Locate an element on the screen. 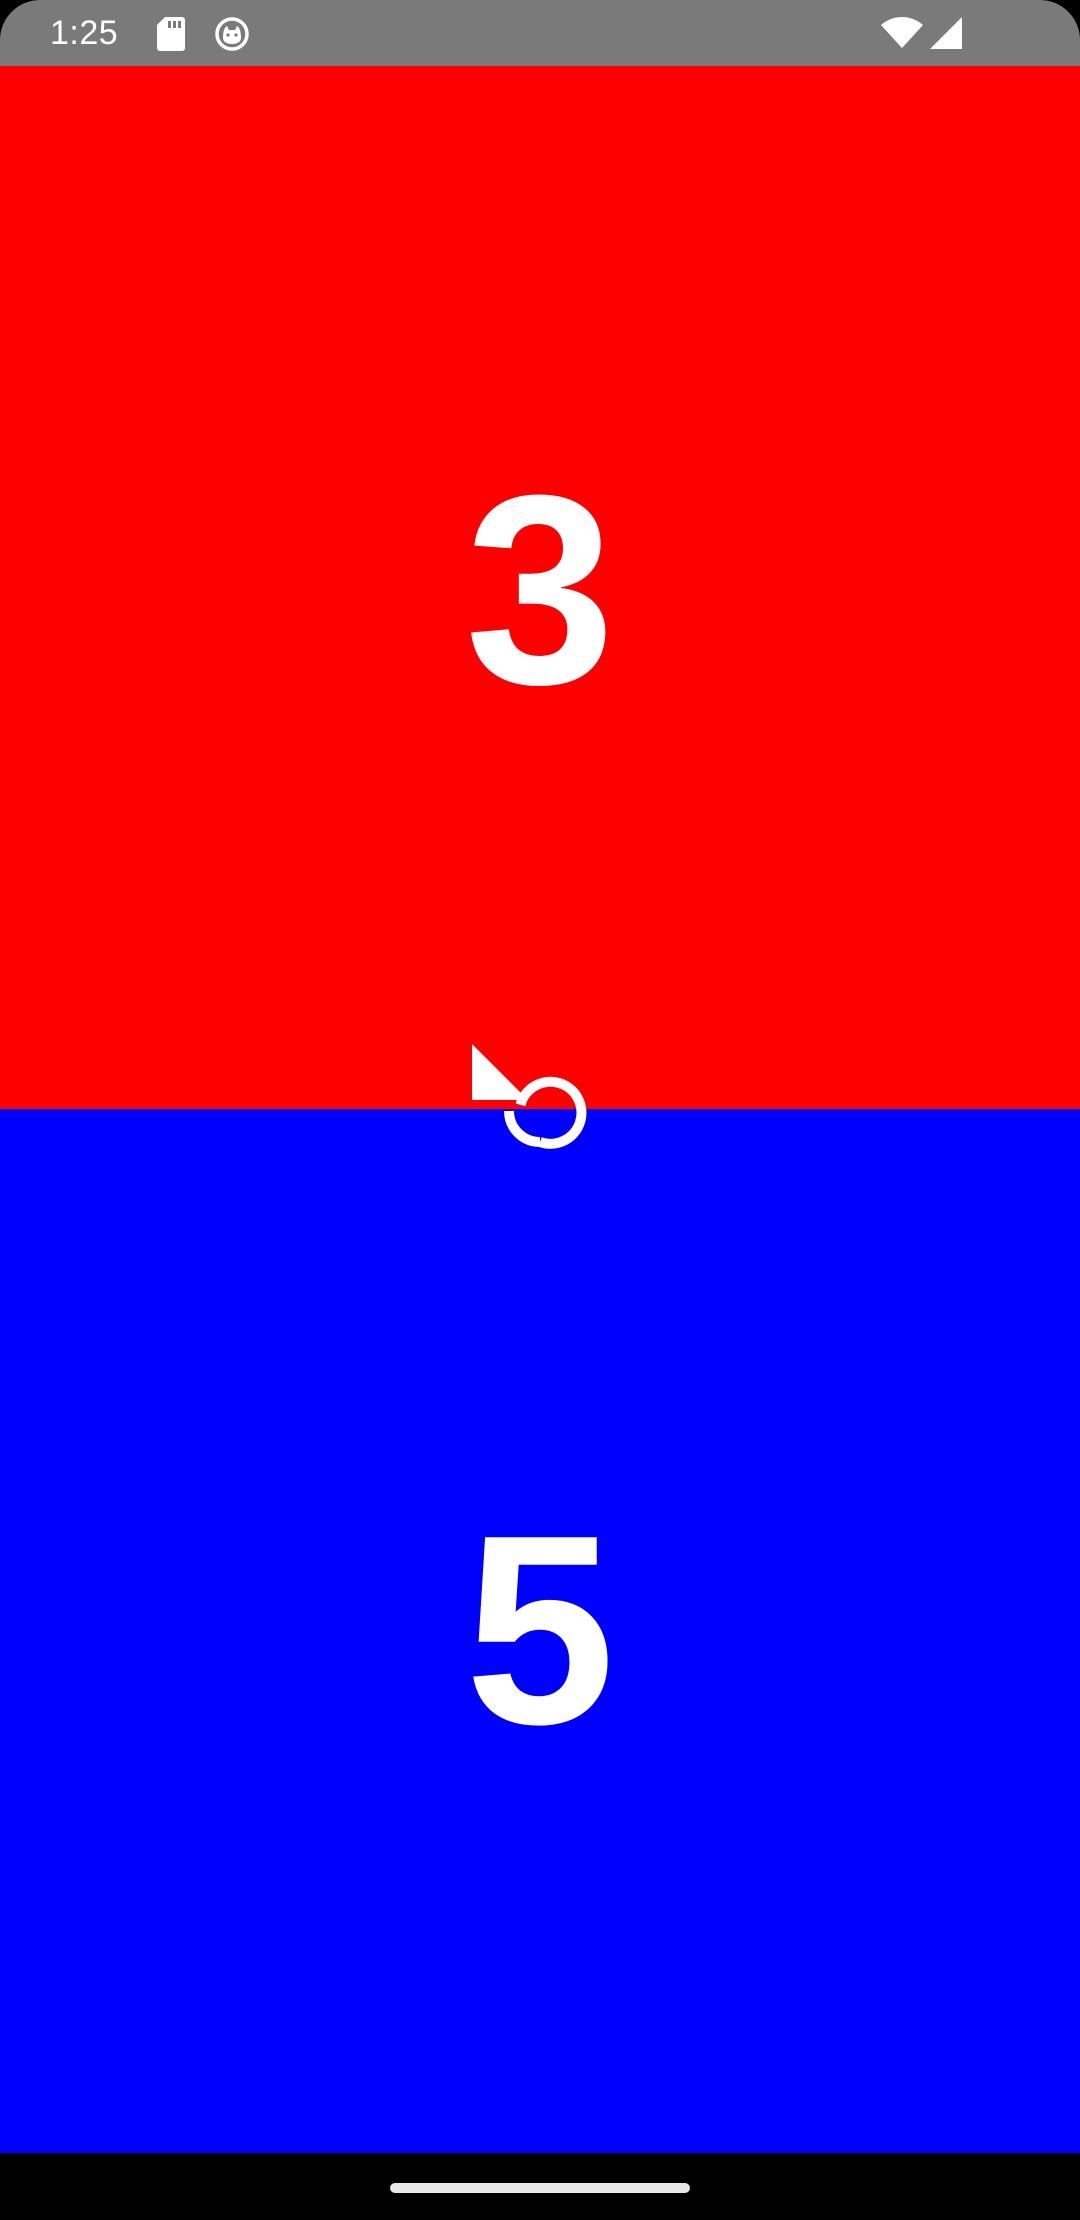  wifi-icon is located at coordinates (902, 32).